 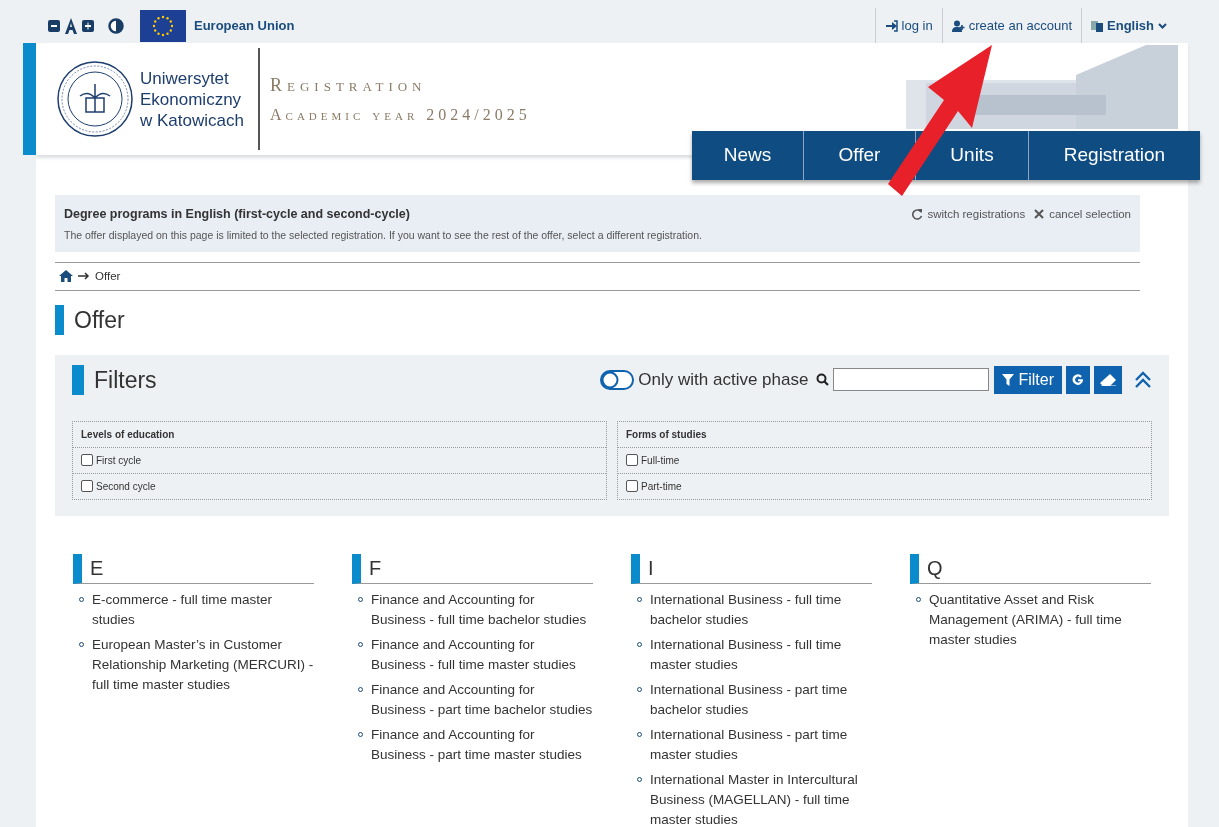 What do you see at coordinates (1129, 25) in the screenshot?
I see `language-dropdown: English` at bounding box center [1129, 25].